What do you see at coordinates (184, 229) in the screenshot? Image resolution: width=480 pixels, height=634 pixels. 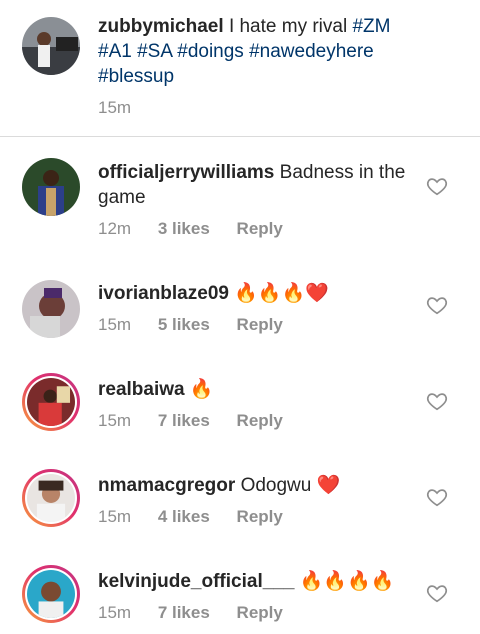 I see `comment-likes: 3 likes` at bounding box center [184, 229].